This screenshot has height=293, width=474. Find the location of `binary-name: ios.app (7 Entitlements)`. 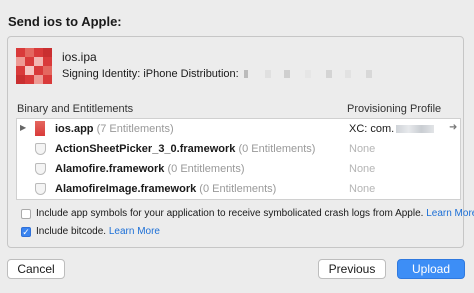

binary-name: ios.app (7 Entitlements) is located at coordinates (114, 129).